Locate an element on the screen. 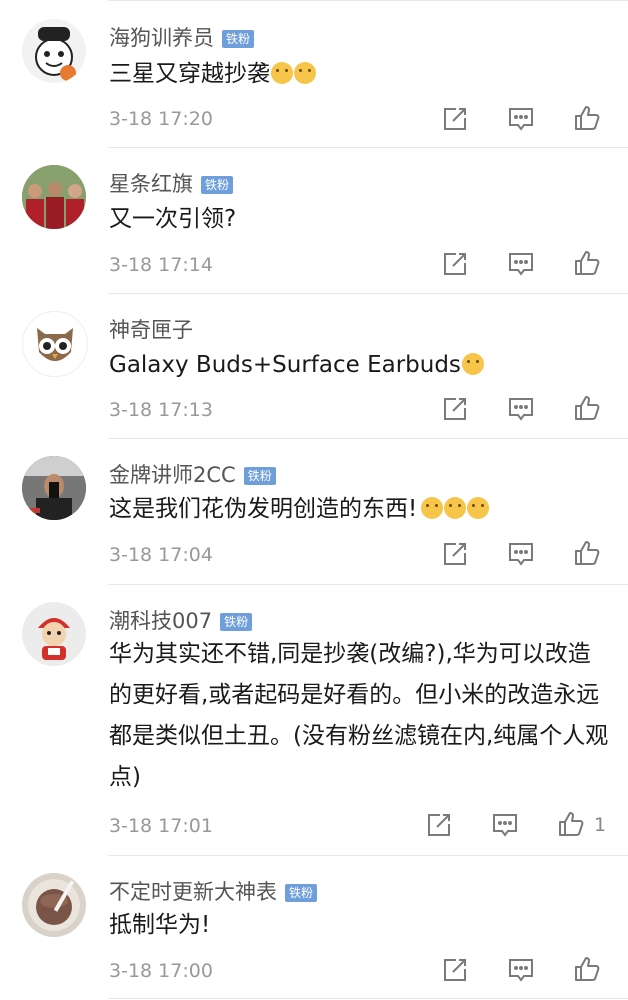 The height and width of the screenshot is (1000, 628). comment-text: 三星又穿越抄袭 is located at coordinates (359, 74).